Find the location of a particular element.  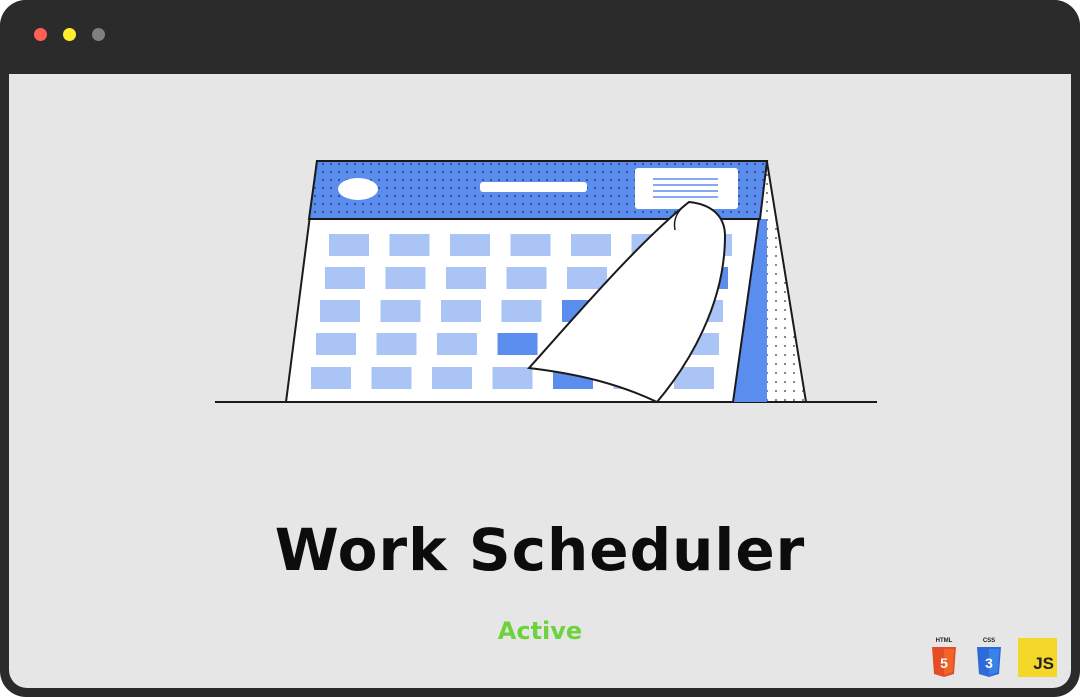

close-window-button is located at coordinates (40, 34).